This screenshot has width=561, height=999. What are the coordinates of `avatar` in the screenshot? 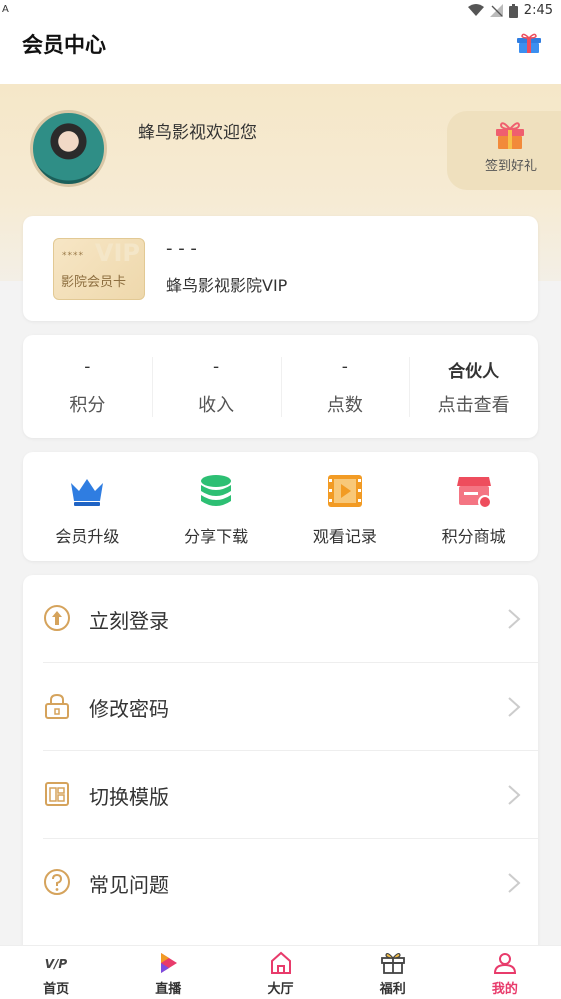 It's located at (68, 148).